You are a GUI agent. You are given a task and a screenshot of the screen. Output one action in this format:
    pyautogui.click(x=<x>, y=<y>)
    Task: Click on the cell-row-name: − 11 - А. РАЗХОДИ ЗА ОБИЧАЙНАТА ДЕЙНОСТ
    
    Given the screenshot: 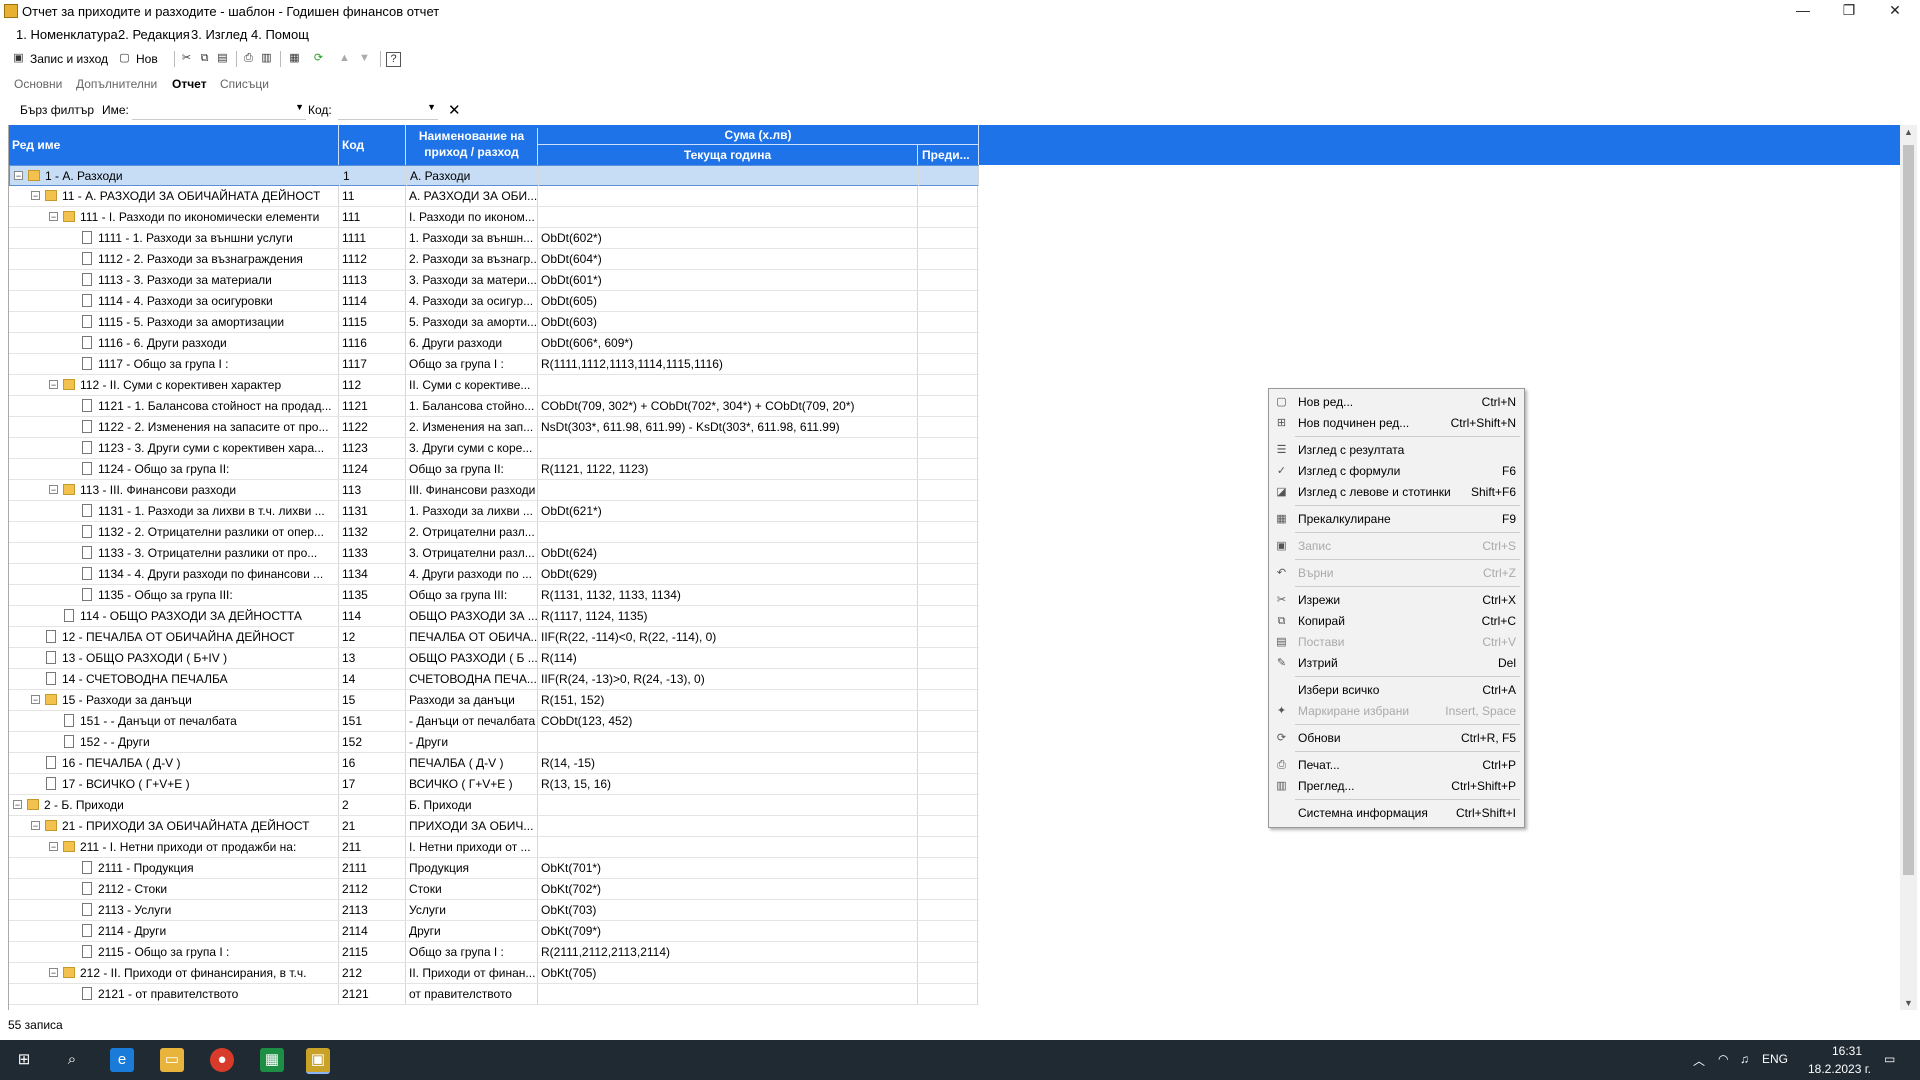 What is the action you would take?
    pyautogui.click(x=174, y=196)
    